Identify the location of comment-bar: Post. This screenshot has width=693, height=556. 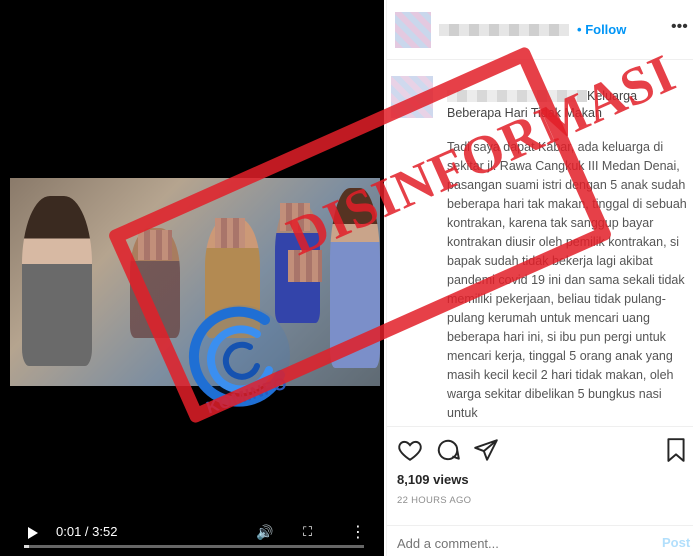
(540, 540).